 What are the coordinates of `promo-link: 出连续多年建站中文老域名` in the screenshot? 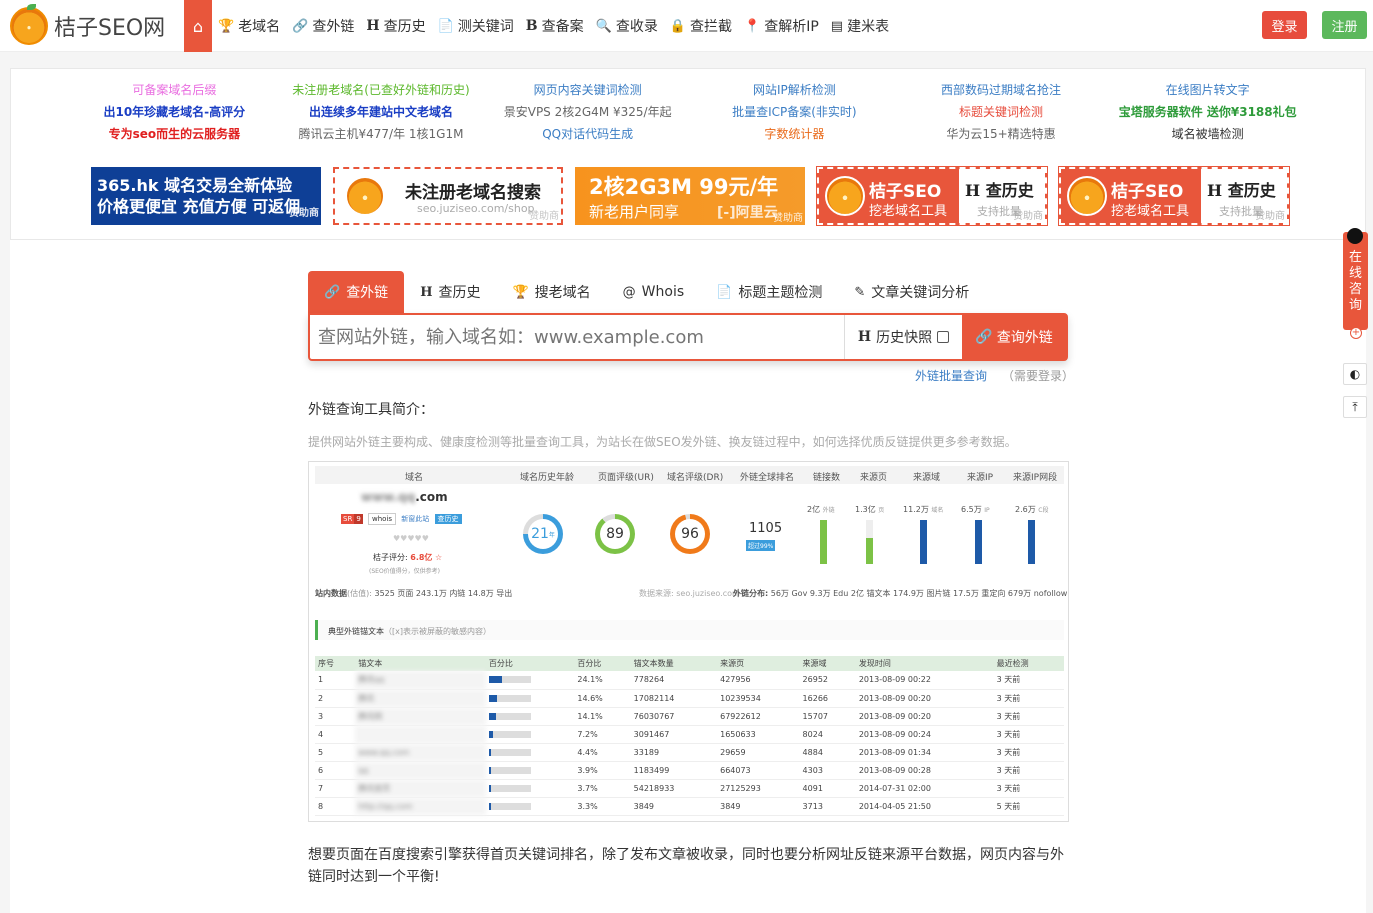 It's located at (381, 112).